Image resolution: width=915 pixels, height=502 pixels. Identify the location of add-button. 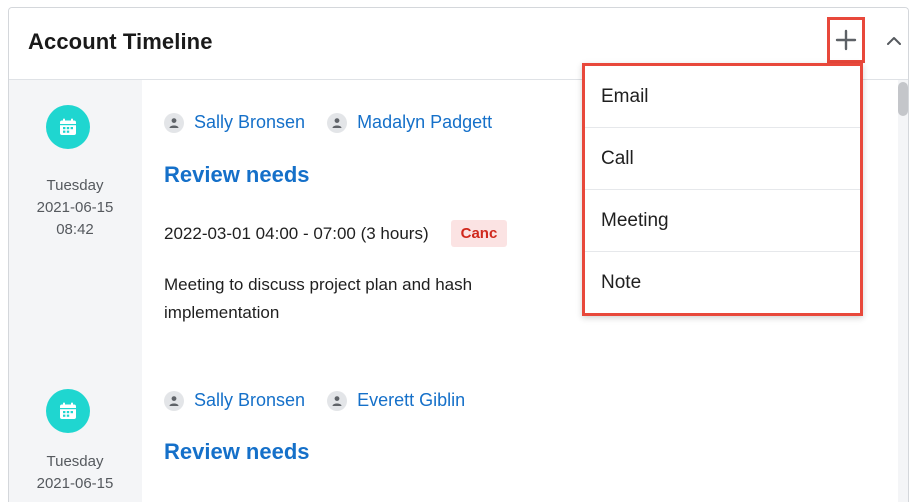
(846, 40).